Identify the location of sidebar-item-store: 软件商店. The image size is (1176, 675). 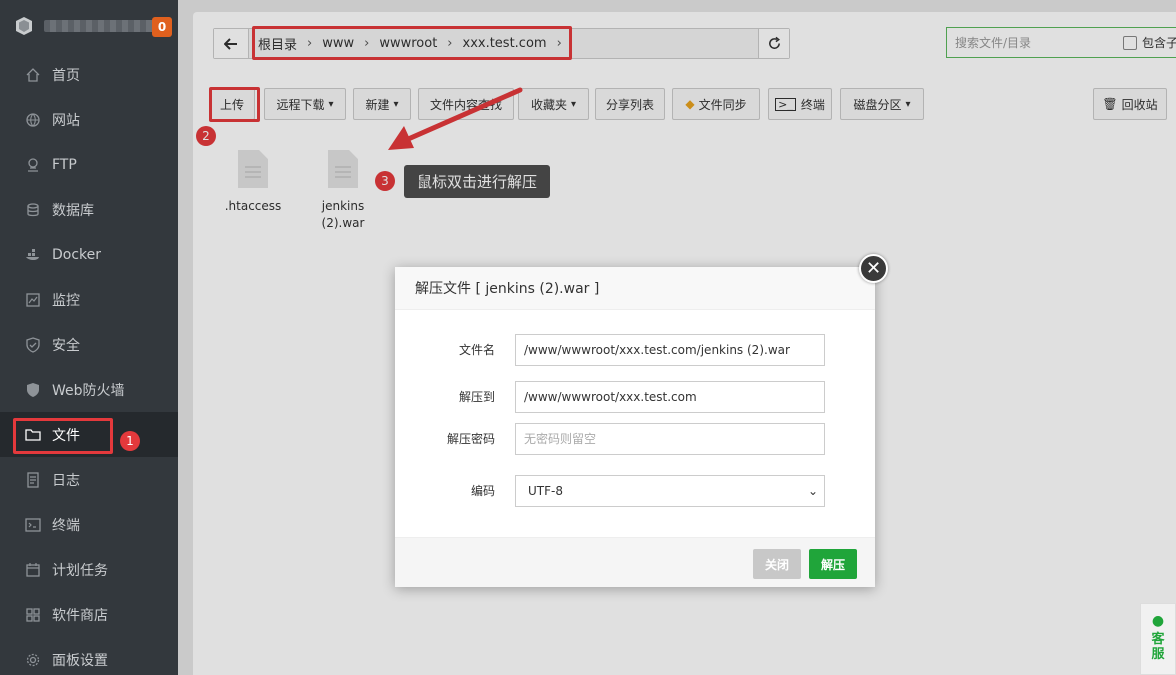
(89, 614).